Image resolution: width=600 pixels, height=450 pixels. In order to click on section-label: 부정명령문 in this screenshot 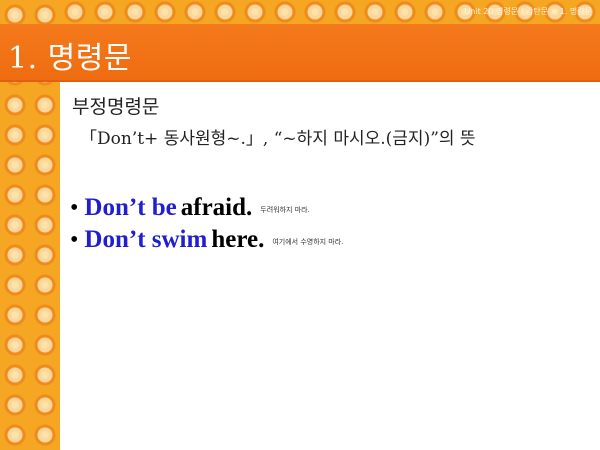, I will do `click(116, 107)`.